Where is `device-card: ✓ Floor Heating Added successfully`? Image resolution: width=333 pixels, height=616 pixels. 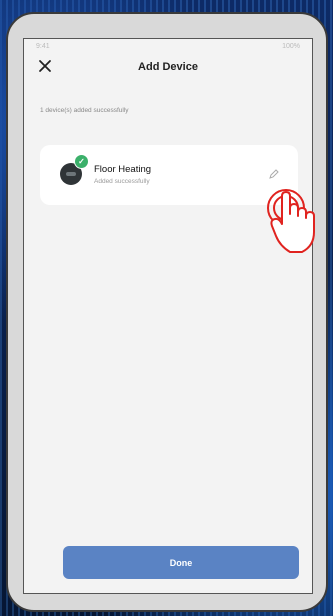 device-card: ✓ Floor Heating Added successfully is located at coordinates (169, 175).